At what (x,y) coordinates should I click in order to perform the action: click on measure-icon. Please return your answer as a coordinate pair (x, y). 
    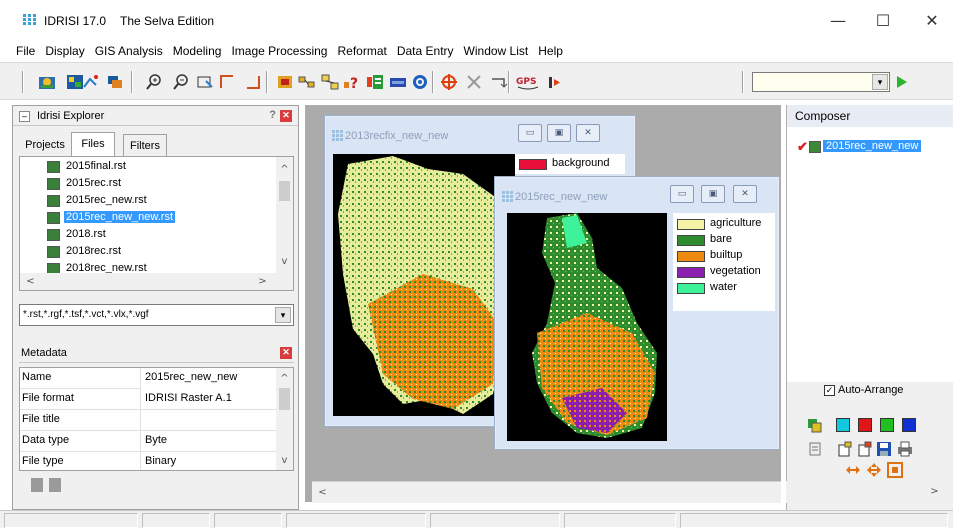
    Looking at the image, I should click on (227, 82).